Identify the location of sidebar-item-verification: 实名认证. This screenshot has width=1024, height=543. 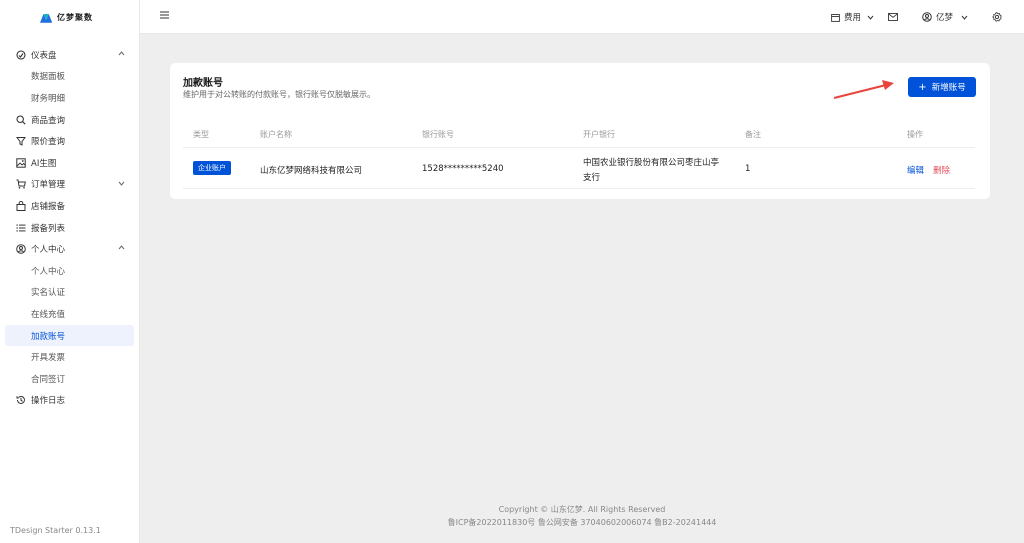
(69, 293).